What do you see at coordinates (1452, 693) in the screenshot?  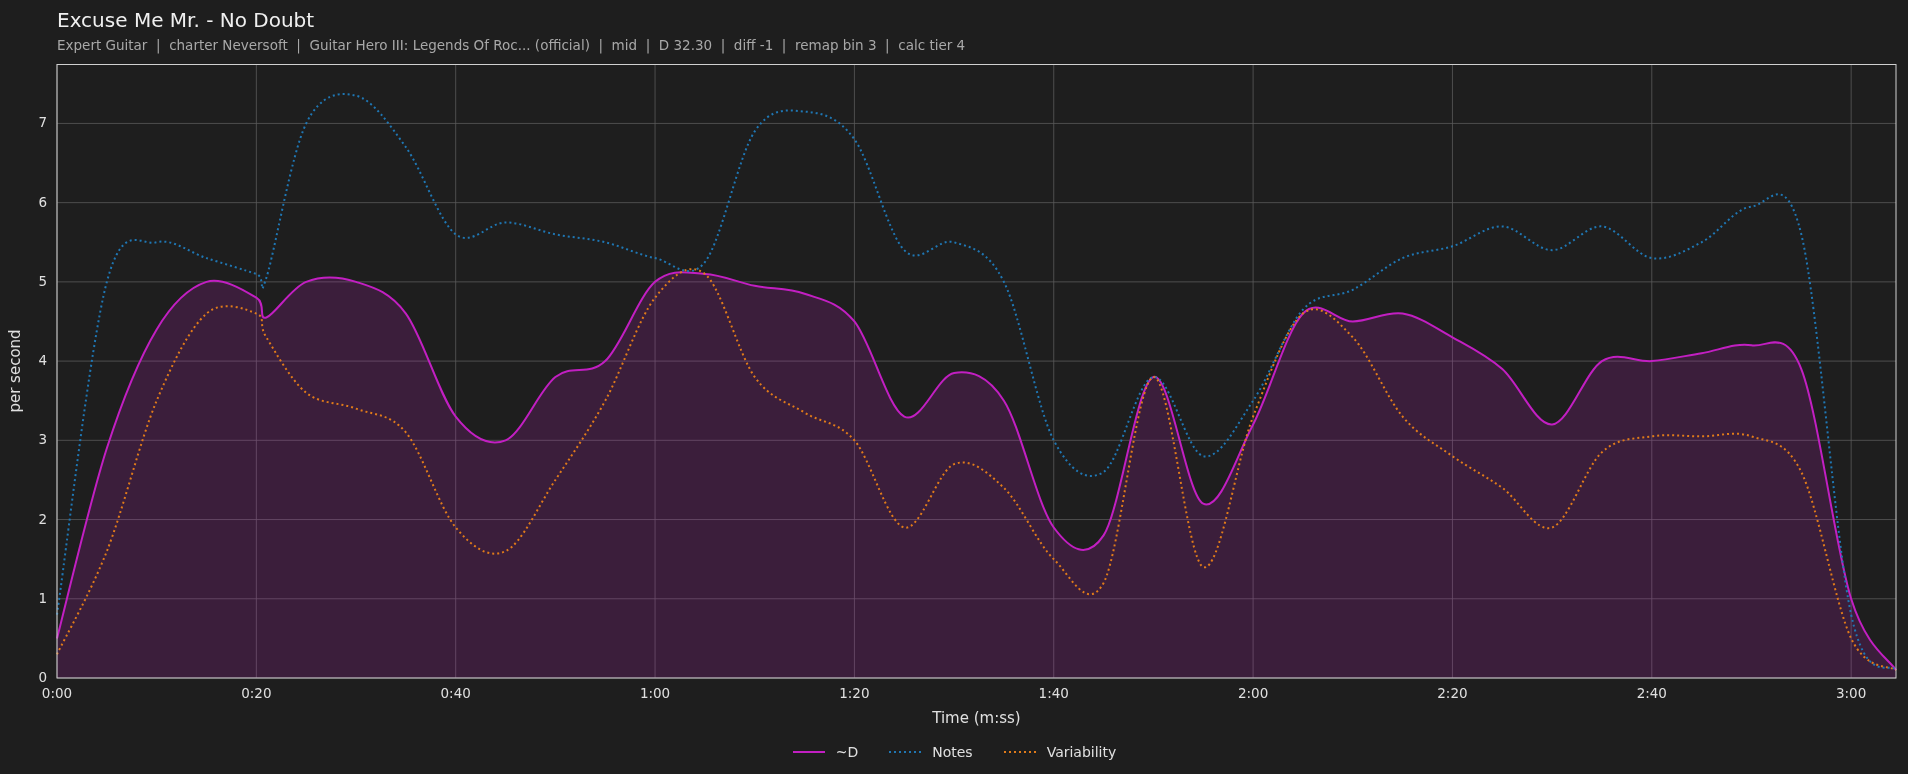 I see `x-tick-label: 2:20` at bounding box center [1452, 693].